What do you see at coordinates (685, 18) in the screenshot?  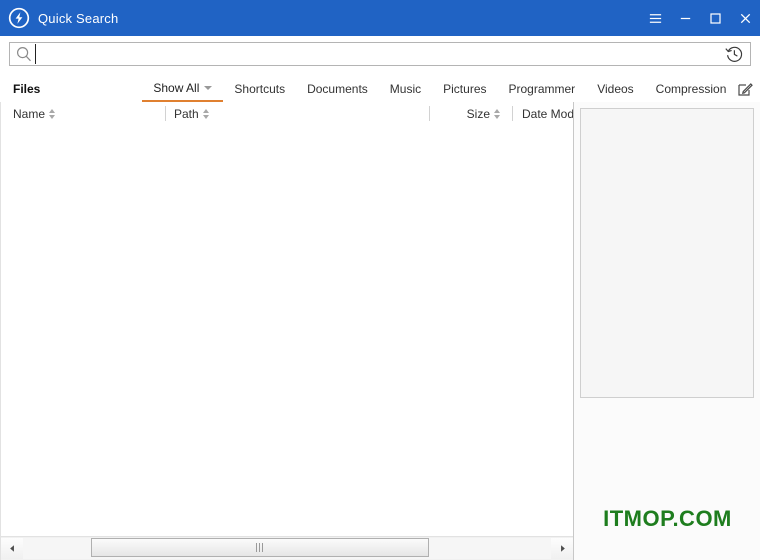 I see `minimize-icon` at bounding box center [685, 18].